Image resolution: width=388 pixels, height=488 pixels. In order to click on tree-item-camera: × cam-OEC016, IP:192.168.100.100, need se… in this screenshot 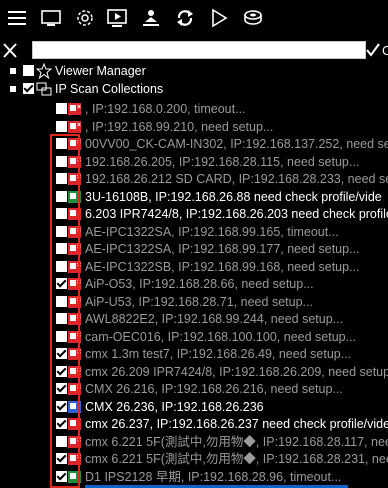, I will do `click(194, 337)`.